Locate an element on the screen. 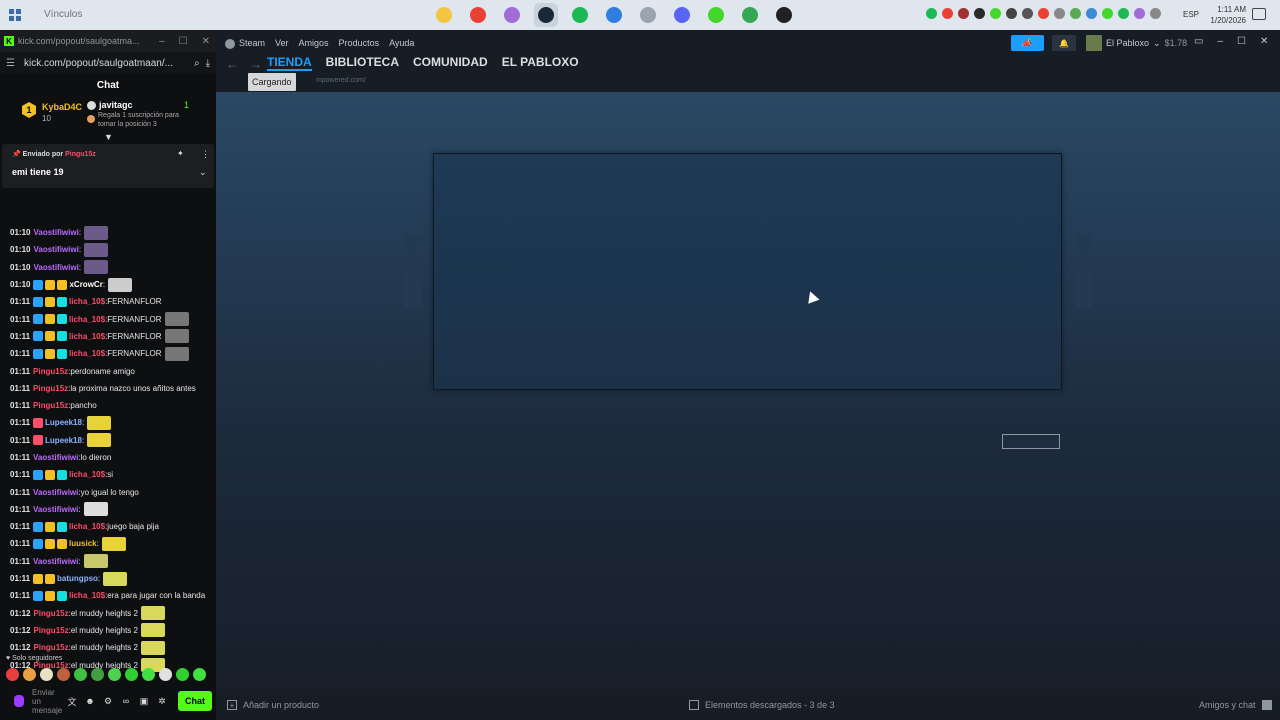 The height and width of the screenshot is (720, 1280). chevron-down-icon: ⌄ is located at coordinates (203, 172).